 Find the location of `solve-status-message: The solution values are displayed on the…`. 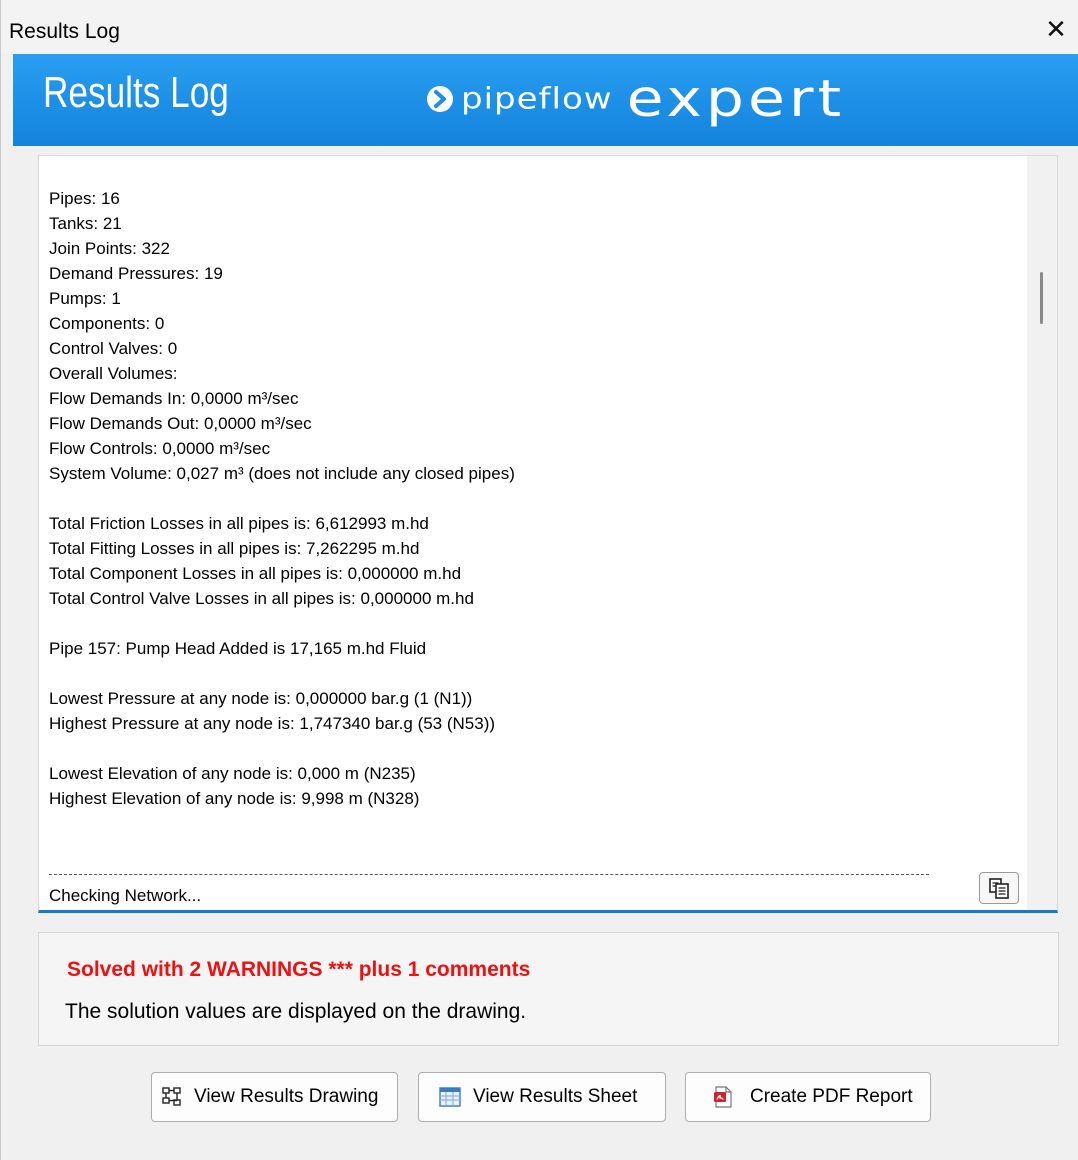

solve-status-message: The solution values are displayed on the… is located at coordinates (296, 1011).